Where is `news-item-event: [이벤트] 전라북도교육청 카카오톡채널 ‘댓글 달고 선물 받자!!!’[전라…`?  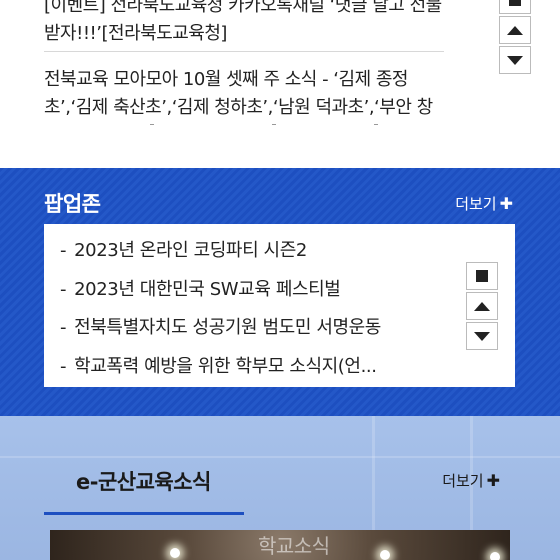 news-item-event: [이벤트] 전라북도교육청 카카오톡채널 ‘댓글 달고 선물 받자!!!’[전라… is located at coordinates (244, 24).